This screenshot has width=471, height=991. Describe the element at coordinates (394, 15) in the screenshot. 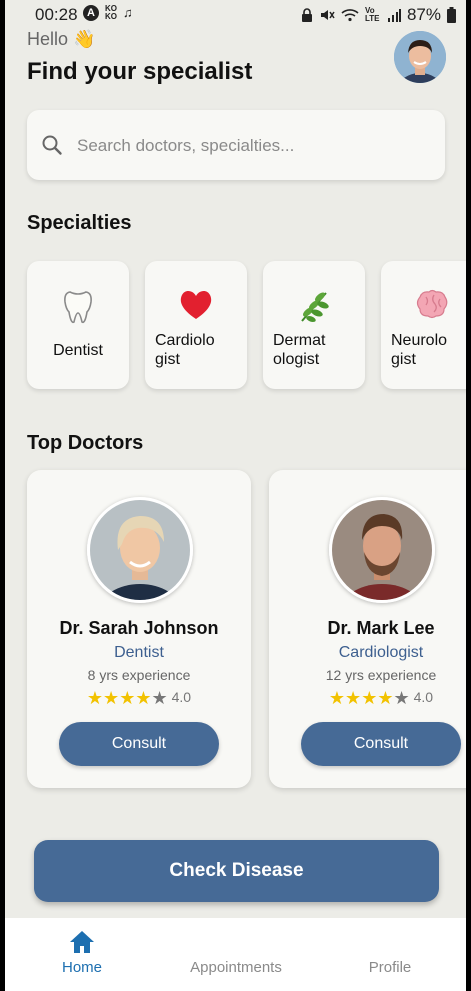

I see `signal-icon` at that location.